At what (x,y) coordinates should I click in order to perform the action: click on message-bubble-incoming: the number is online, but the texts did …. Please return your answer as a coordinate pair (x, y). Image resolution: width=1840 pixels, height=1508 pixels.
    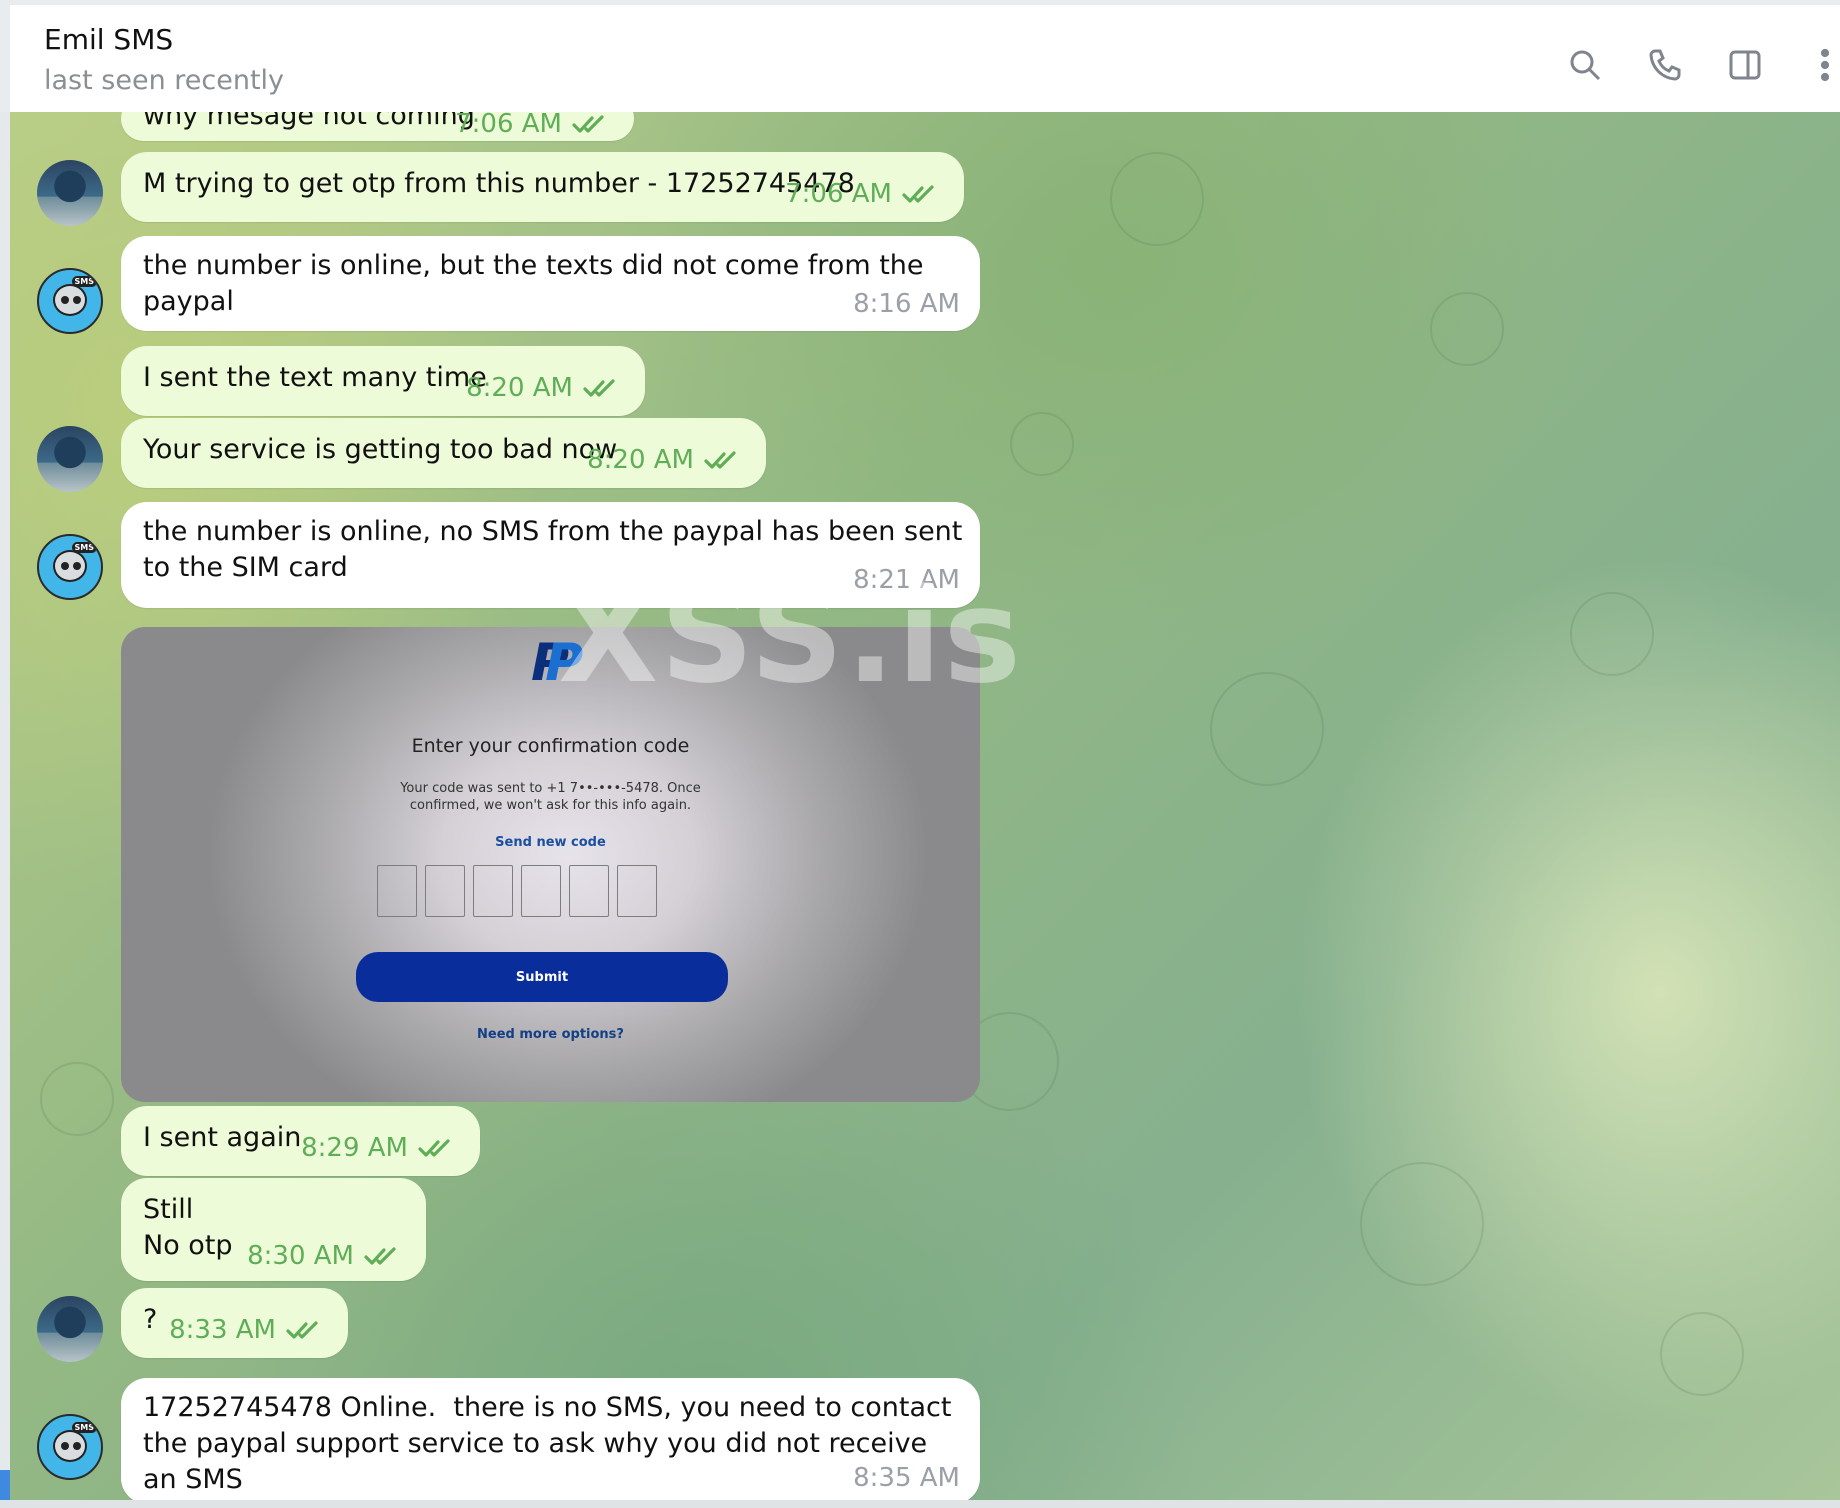
    Looking at the image, I should click on (550, 283).